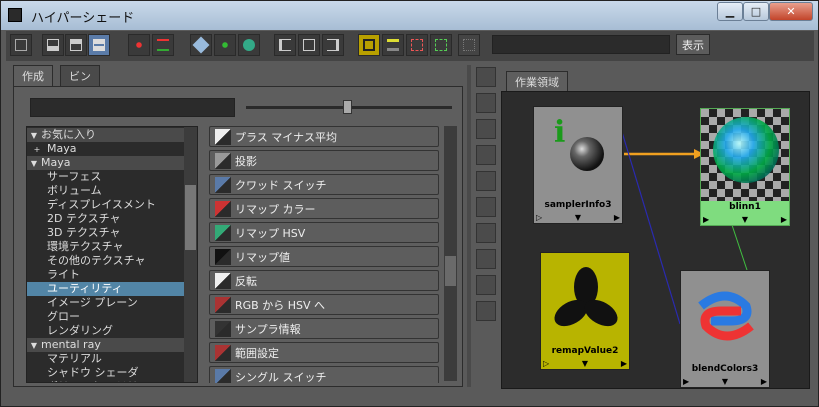  Describe the element at coordinates (106, 233) in the screenshot. I see `tree-item: 3D テクスチャ` at that location.